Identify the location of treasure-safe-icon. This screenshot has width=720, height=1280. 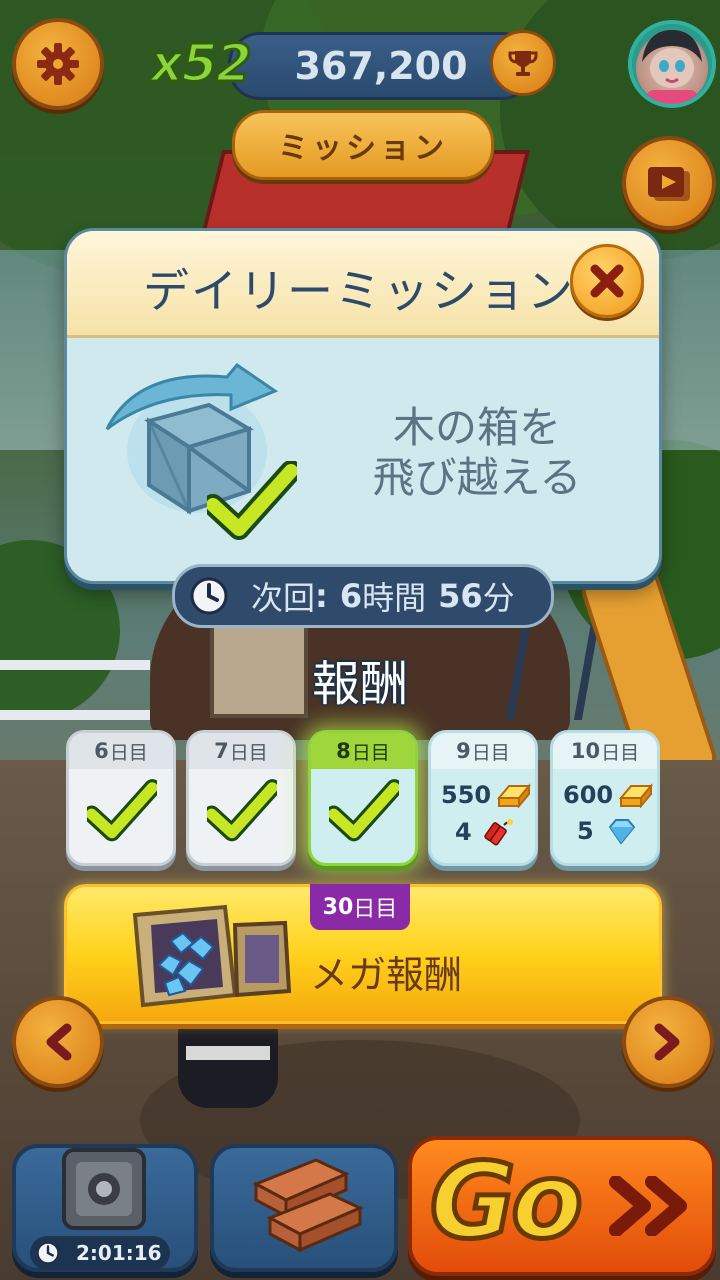
(212, 956).